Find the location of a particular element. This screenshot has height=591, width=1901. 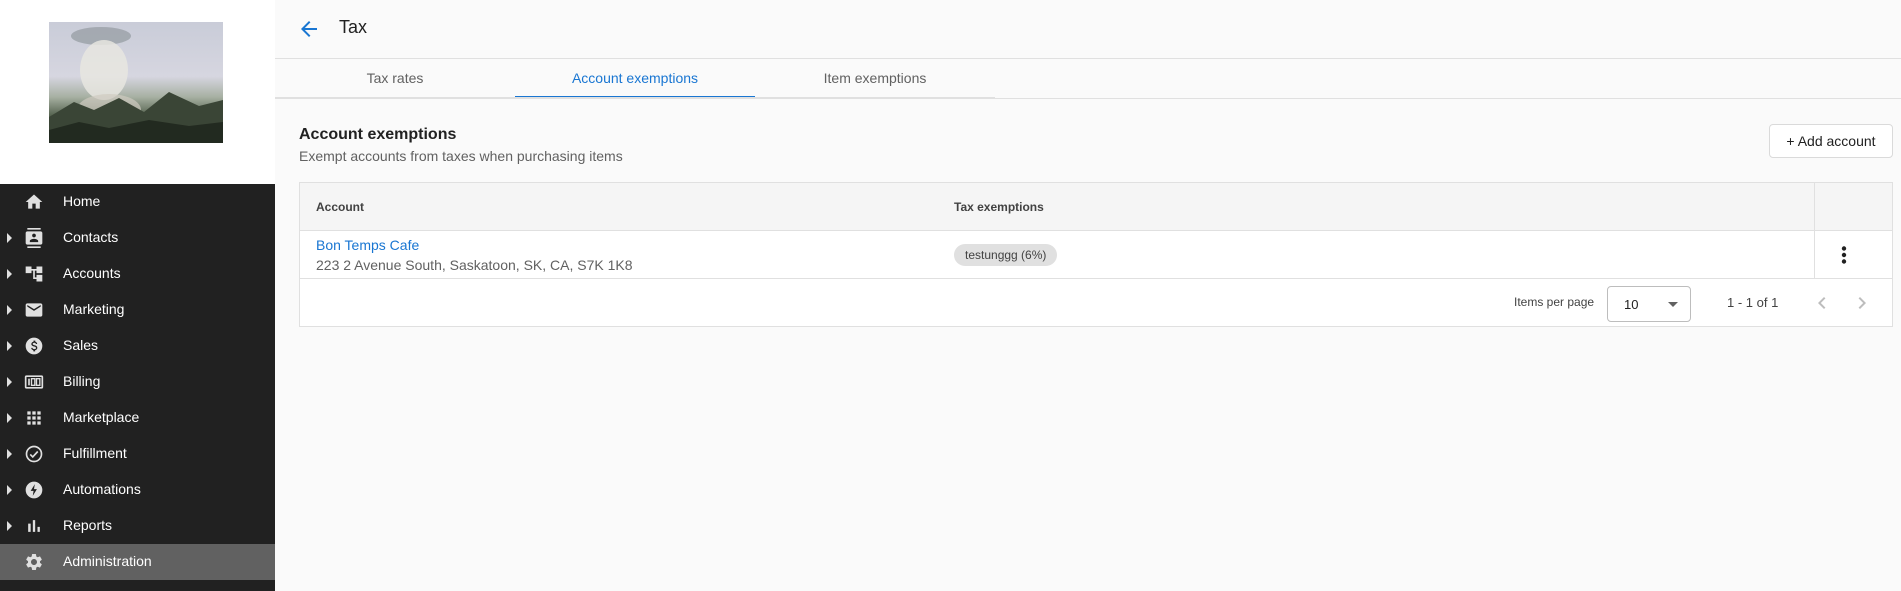

tab-account-exemptions: Account exemptions is located at coordinates (635, 78).